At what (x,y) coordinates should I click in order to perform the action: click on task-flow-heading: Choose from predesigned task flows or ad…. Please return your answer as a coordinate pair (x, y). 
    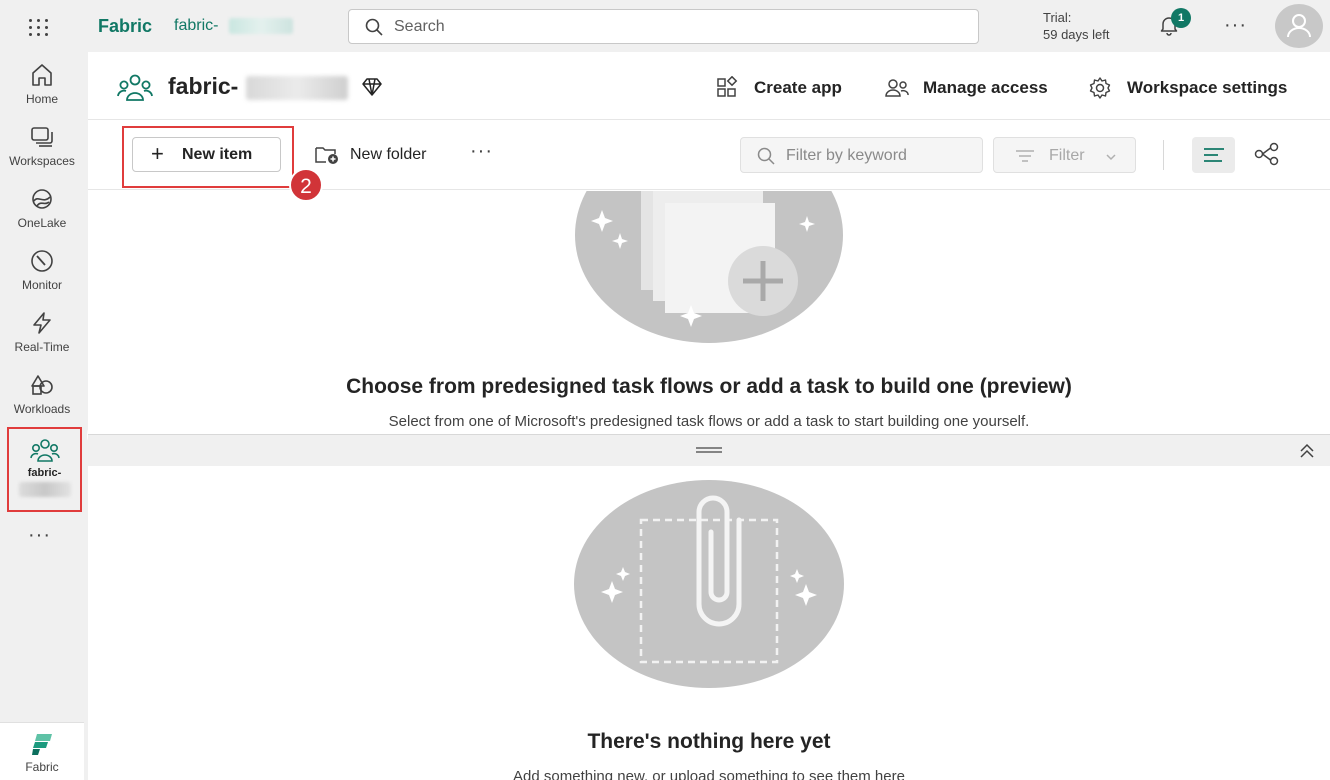
    Looking at the image, I should click on (709, 386).